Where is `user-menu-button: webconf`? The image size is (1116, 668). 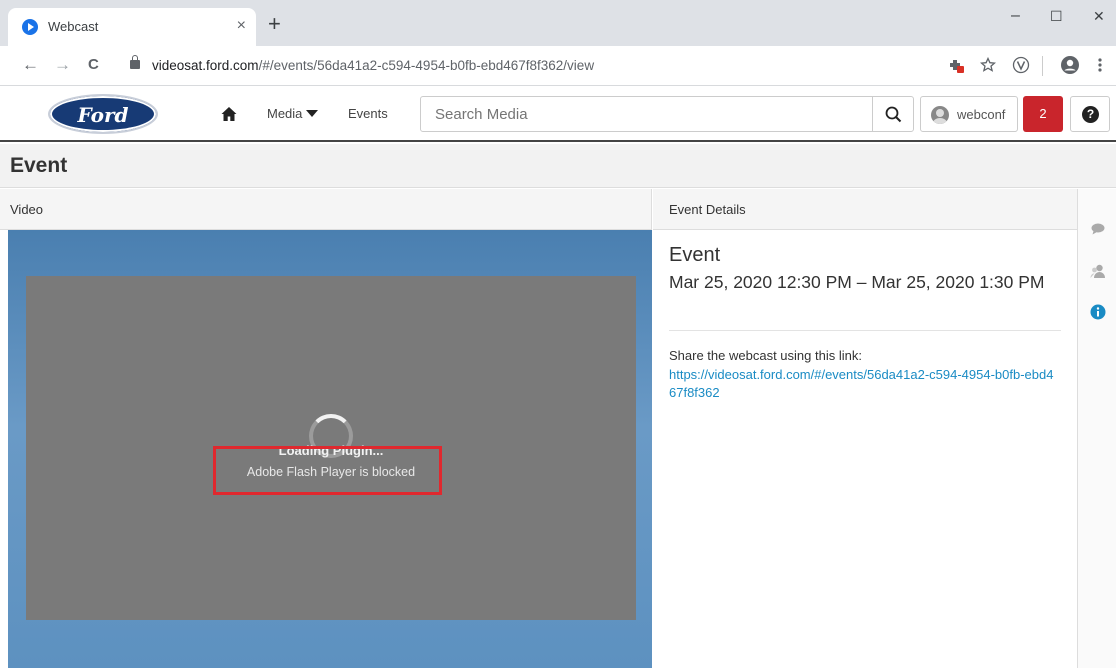 user-menu-button: webconf is located at coordinates (969, 114).